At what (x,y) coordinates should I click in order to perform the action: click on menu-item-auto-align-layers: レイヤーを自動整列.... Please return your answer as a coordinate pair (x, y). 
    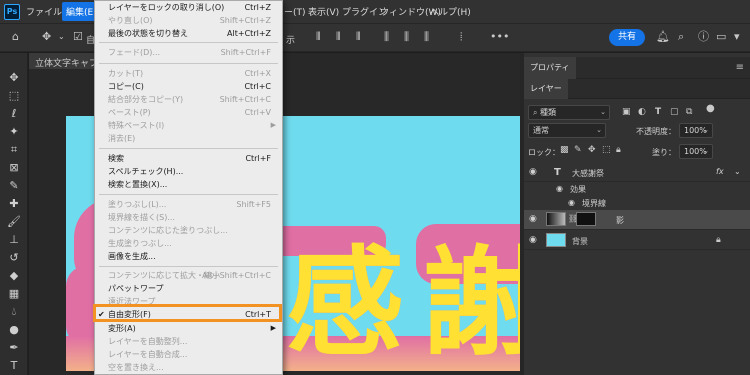
    Looking at the image, I should click on (188, 341).